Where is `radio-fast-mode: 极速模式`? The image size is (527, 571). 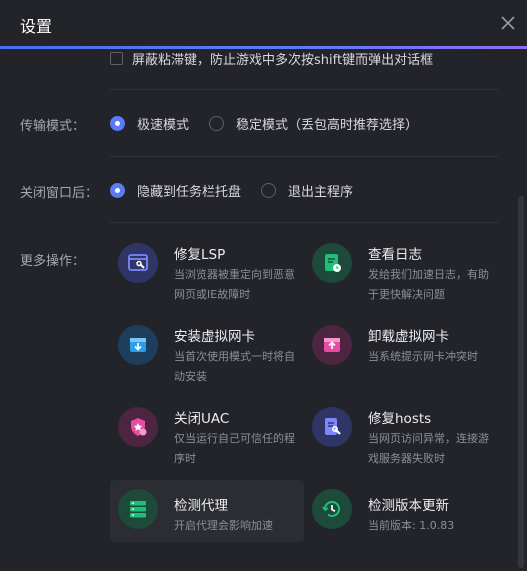
radio-fast-mode: 极速模式 is located at coordinates (149, 123).